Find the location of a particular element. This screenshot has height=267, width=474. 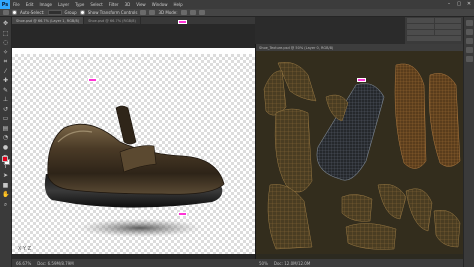

menu-image: Image is located at coordinates (45, 4).